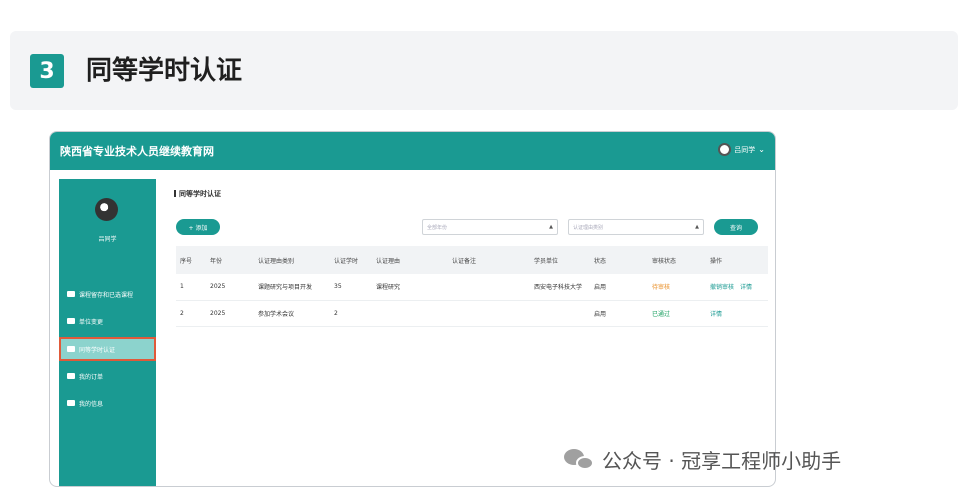 Image resolution: width=958 pixels, height=499 pixels. What do you see at coordinates (164, 71) in the screenshot?
I see `section-title: 同等学时认证` at bounding box center [164, 71].